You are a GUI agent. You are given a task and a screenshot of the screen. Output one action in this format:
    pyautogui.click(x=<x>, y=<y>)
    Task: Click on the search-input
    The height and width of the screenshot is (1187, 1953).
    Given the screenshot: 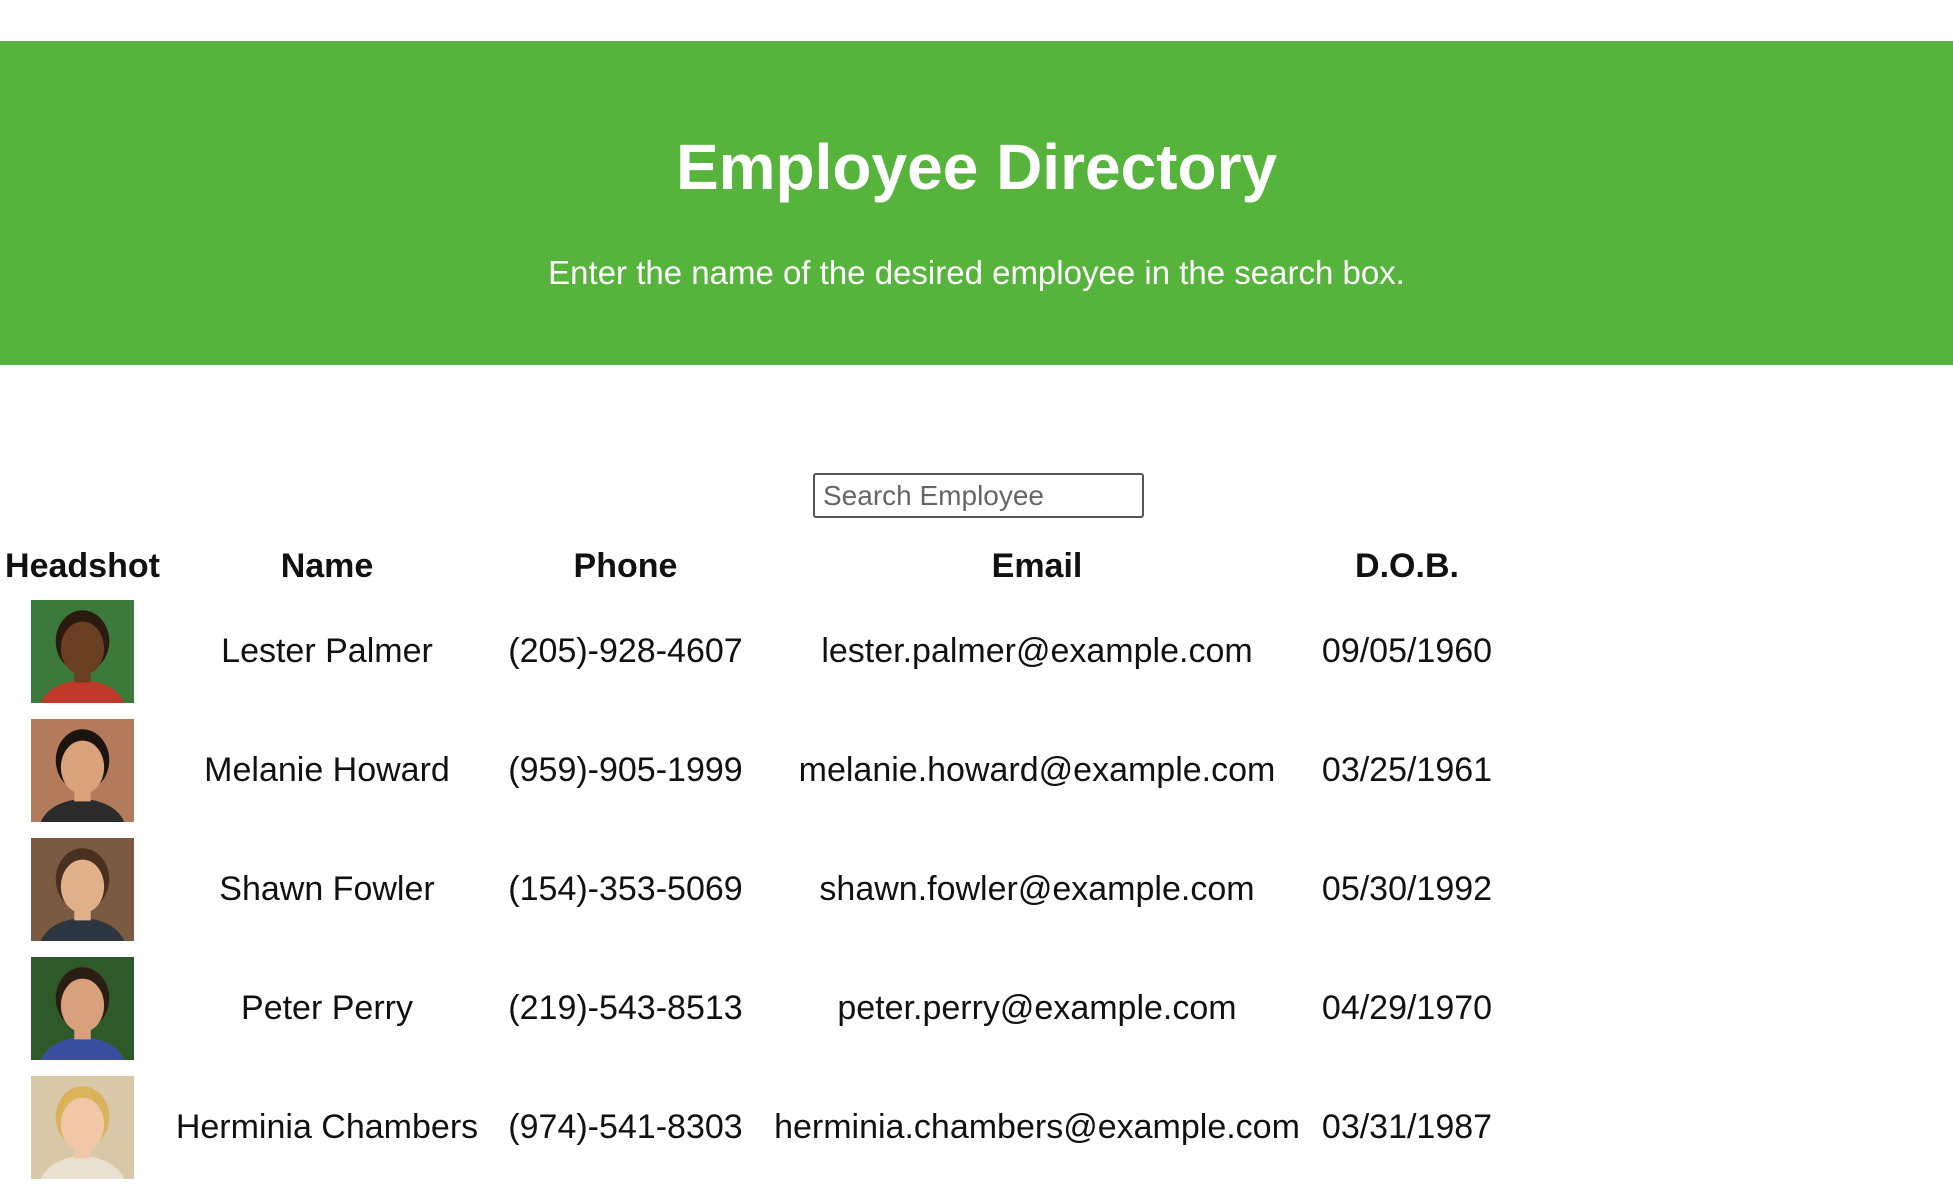 What is the action you would take?
    pyautogui.click(x=978, y=495)
    